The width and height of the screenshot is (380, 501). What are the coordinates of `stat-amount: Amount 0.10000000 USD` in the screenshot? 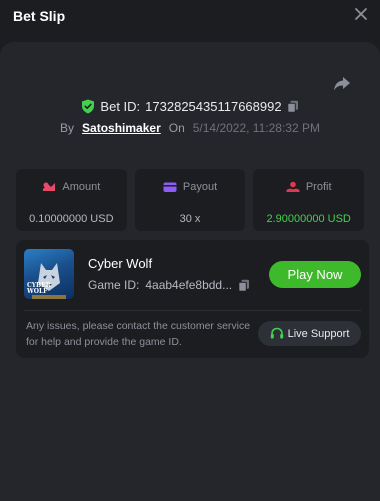 It's located at (71, 200).